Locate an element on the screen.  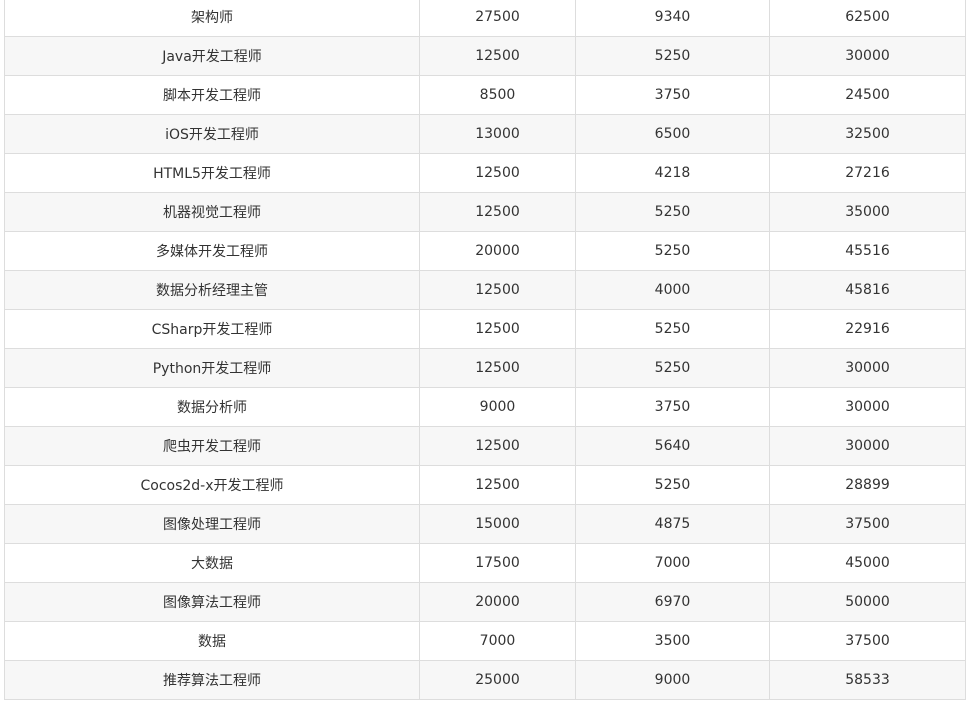
value-cell: 45000 is located at coordinates (867, 563).